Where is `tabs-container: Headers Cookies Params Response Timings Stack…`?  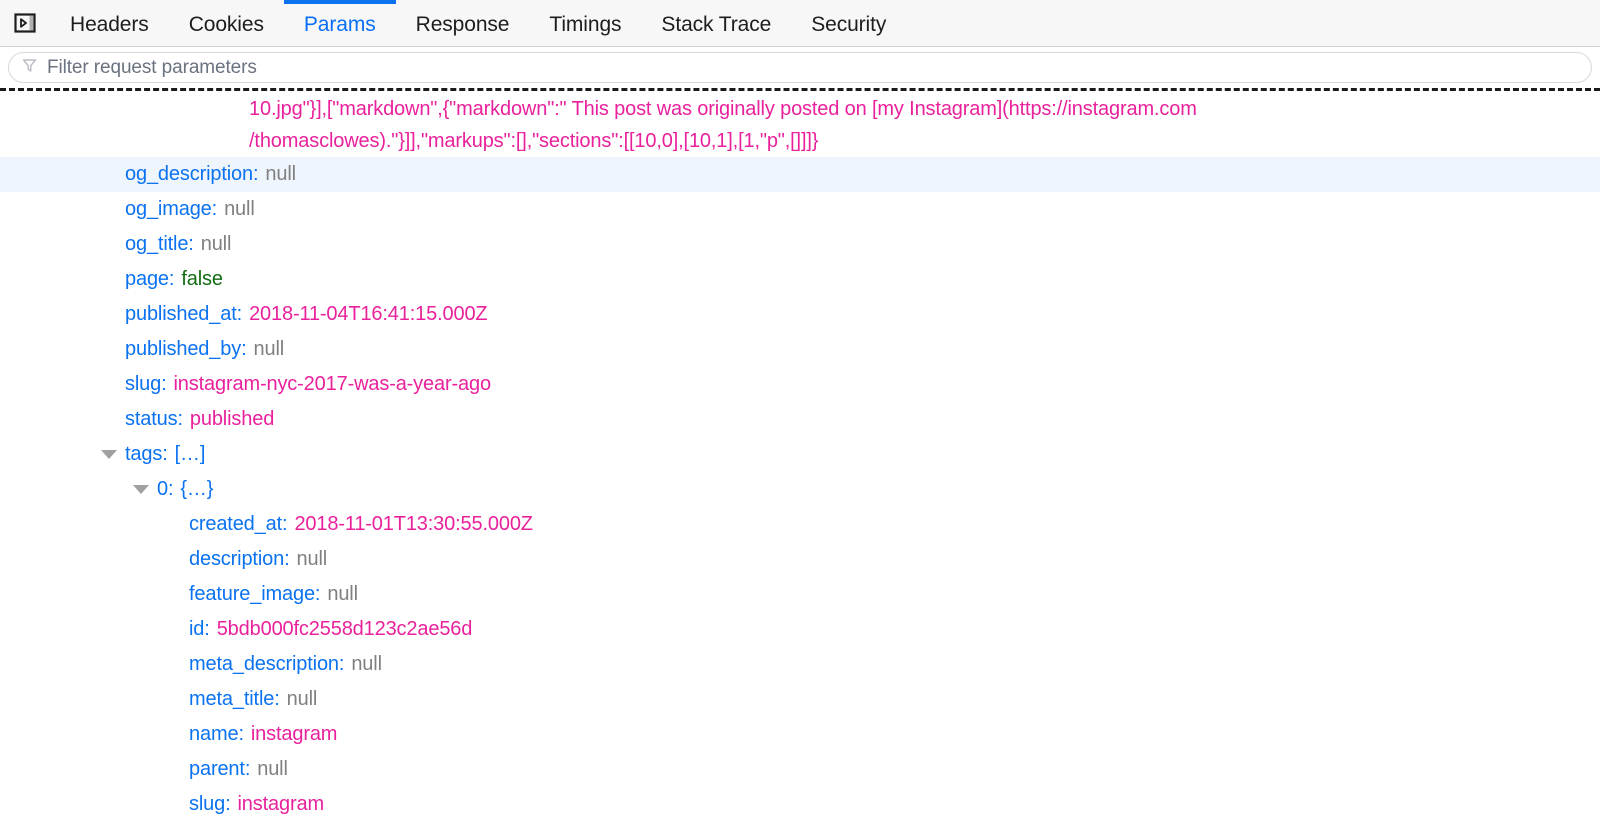
tabs-container: Headers Cookies Params Response Timings Stack… is located at coordinates (478, 23).